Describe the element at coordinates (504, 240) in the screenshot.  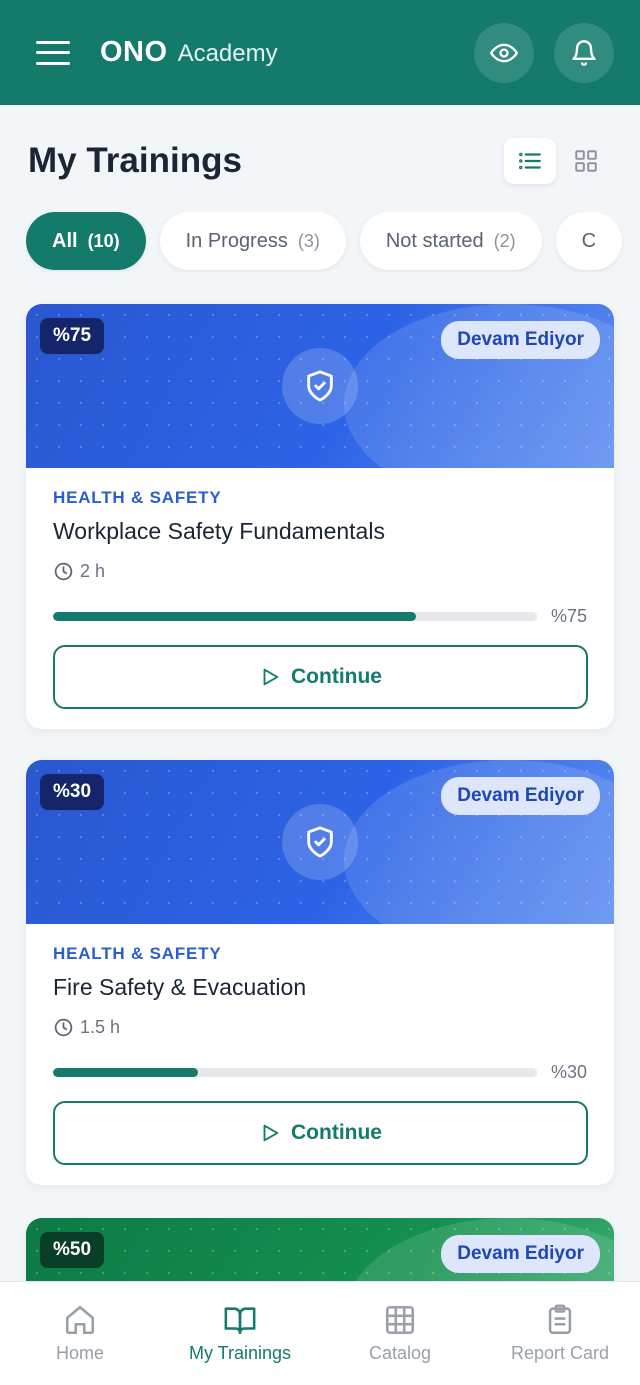
I see `chip-count: (2)` at that location.